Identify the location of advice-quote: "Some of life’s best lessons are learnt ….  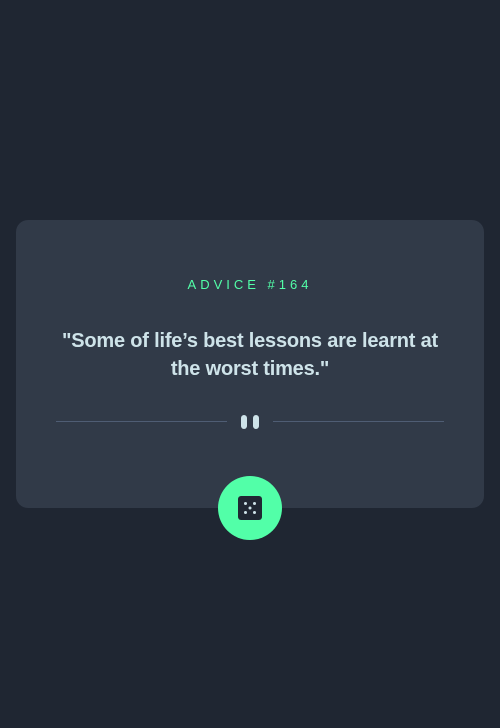
(250, 355).